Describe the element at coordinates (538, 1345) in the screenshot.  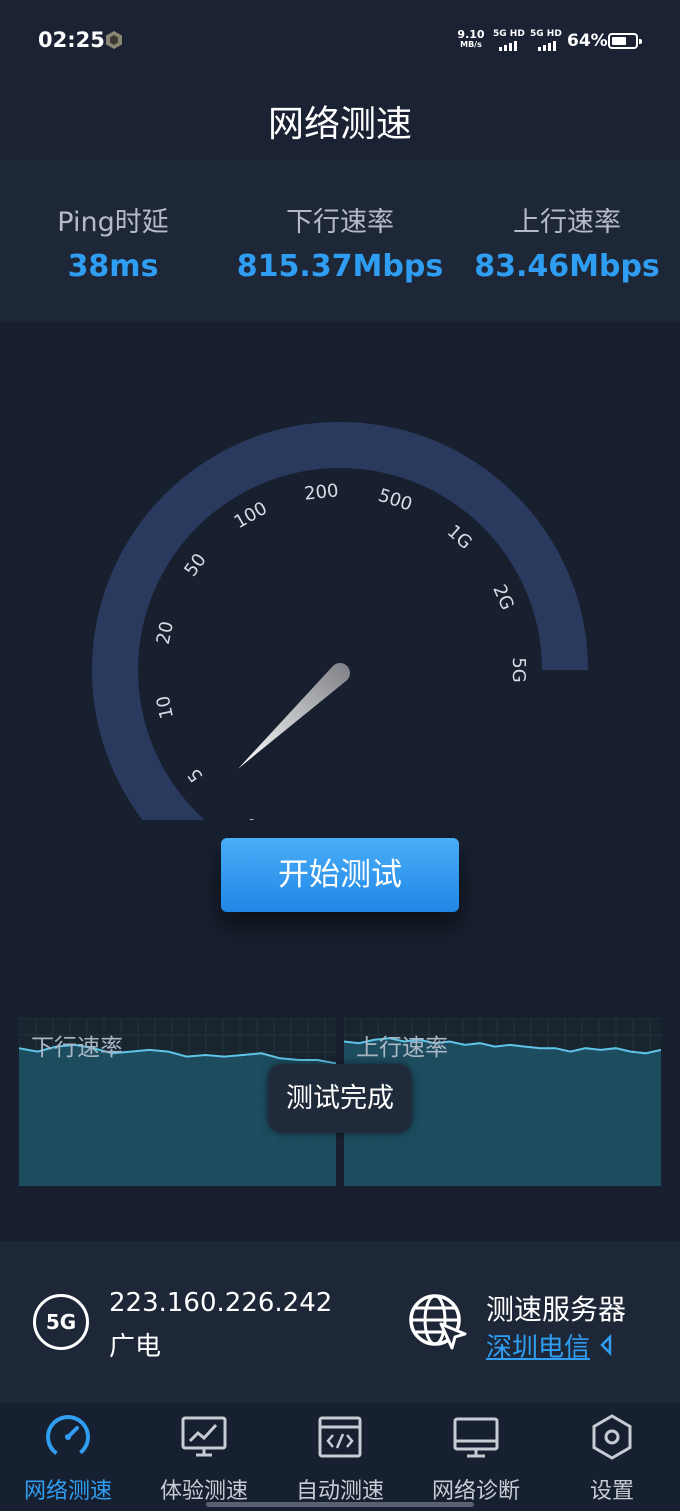
I see `server-name-link: 深圳电信` at that location.